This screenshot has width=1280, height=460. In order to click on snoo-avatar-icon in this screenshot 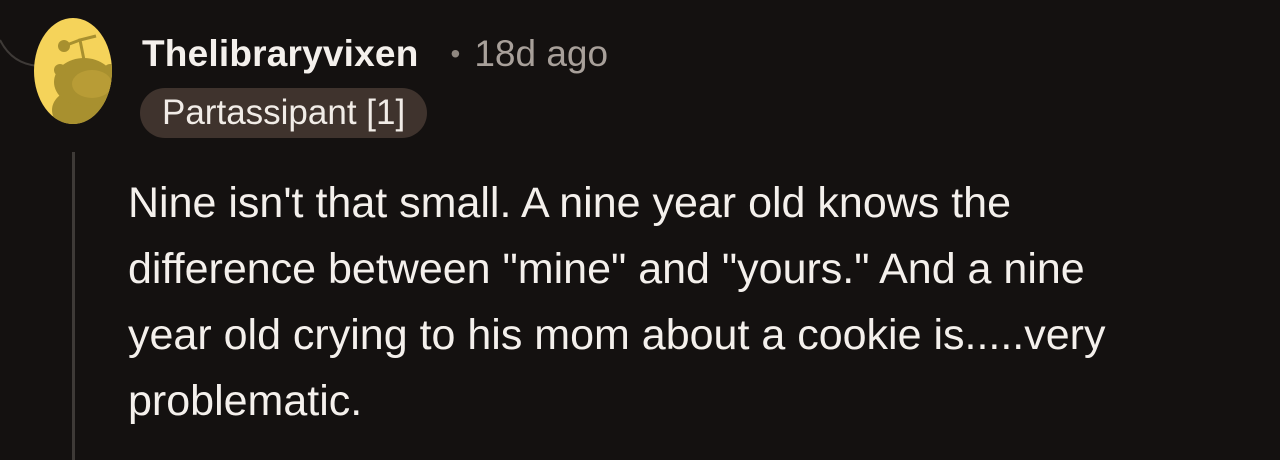, I will do `click(73, 71)`.